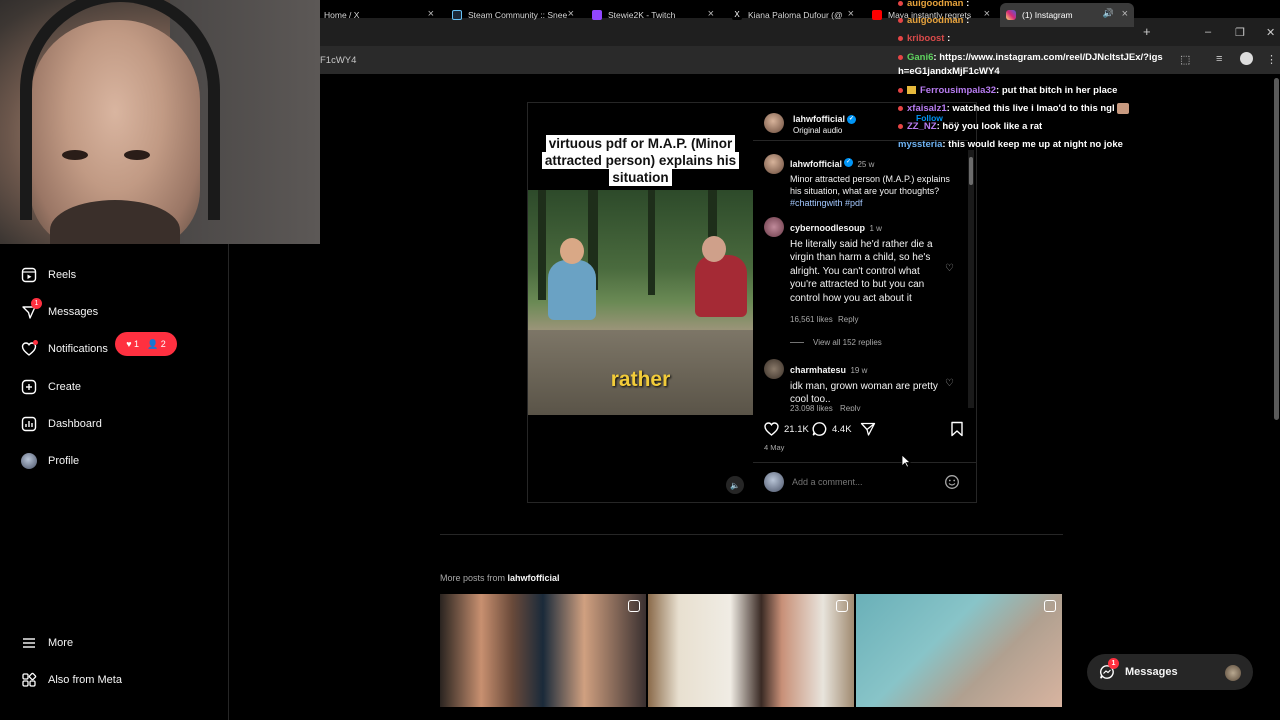 This screenshot has width=1280, height=720. Describe the element at coordinates (61, 424) in the screenshot. I see `sidebar-item-dashboard: Dashboard` at that location.